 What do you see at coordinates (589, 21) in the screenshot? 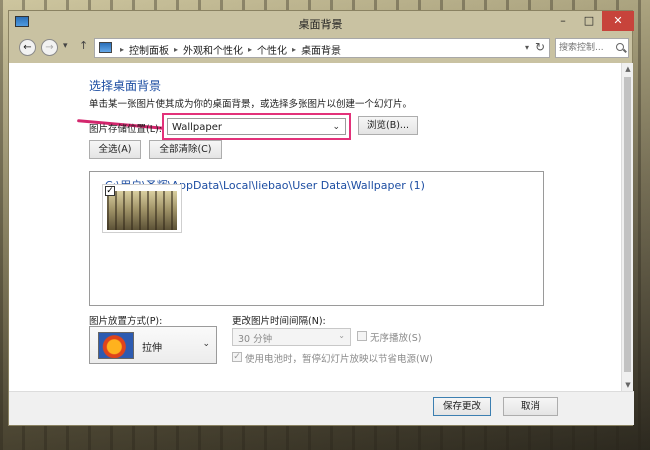
I see `maximize-button: □` at bounding box center [589, 21].